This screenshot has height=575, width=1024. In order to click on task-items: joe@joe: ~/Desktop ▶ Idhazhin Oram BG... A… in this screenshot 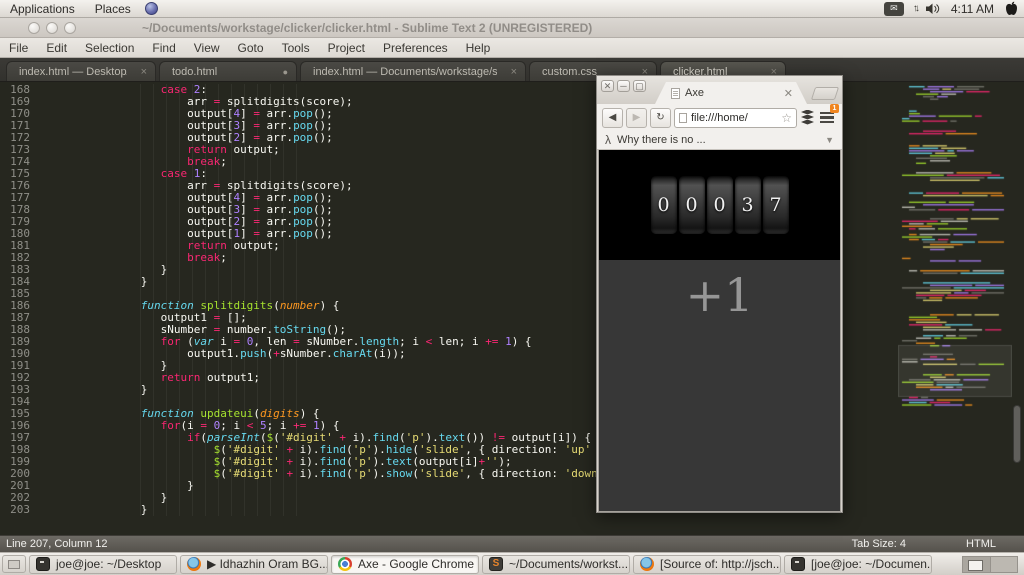, I will do `click(480, 564)`.